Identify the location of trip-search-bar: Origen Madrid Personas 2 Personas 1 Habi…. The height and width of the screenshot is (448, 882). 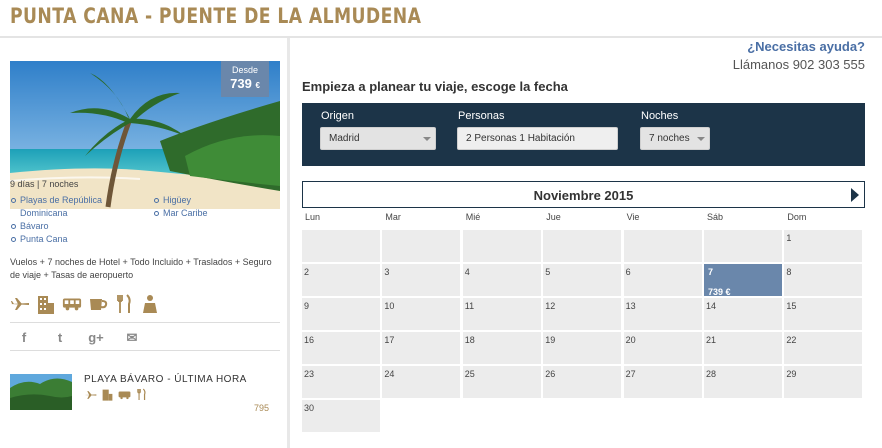
(583, 134).